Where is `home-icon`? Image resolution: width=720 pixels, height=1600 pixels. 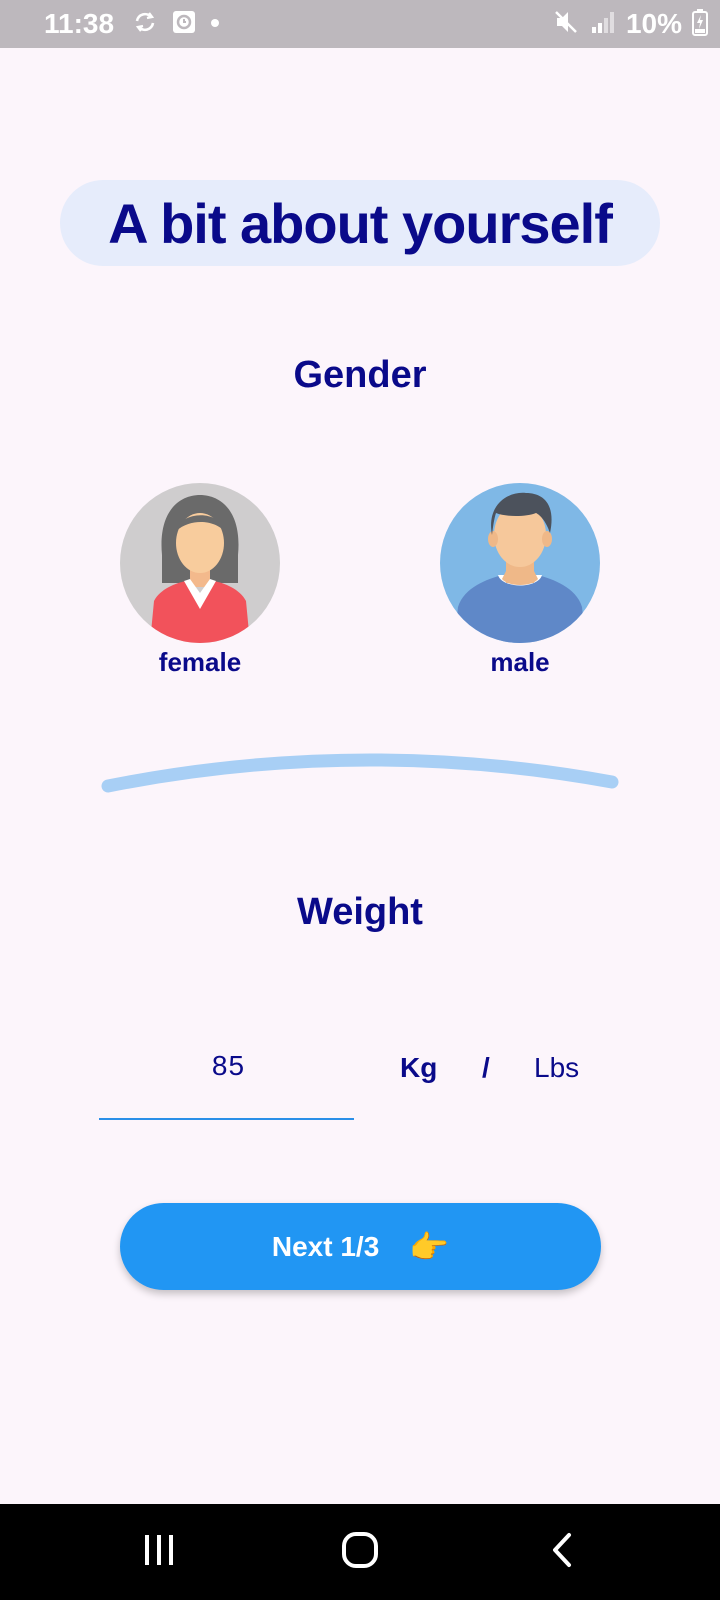 home-icon is located at coordinates (360, 1552).